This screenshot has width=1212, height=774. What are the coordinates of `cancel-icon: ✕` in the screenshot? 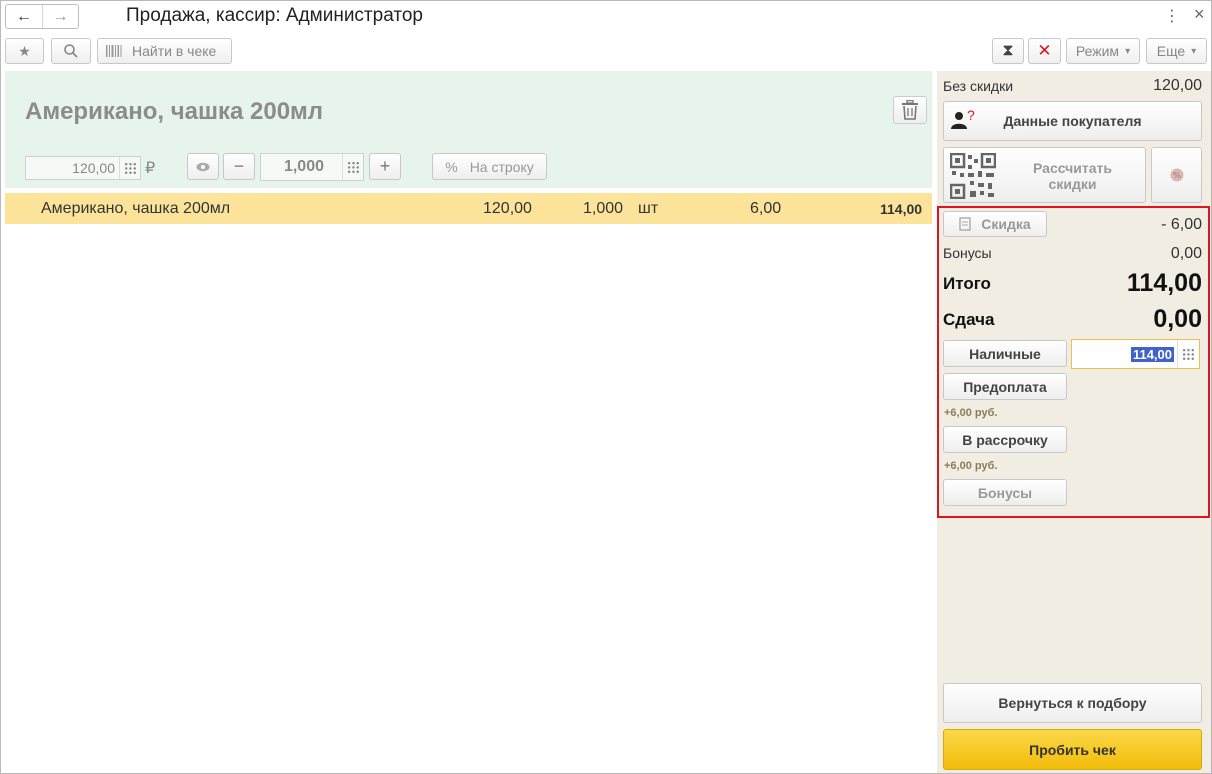 It's located at (1044, 50).